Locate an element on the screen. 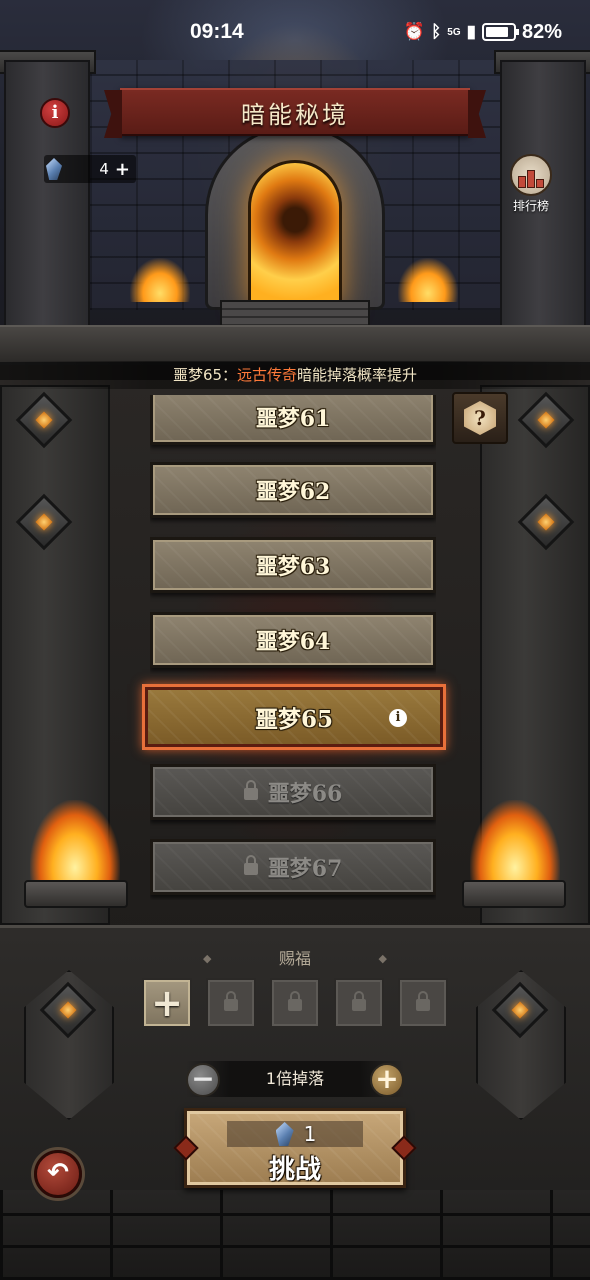 This screenshot has width=590, height=1280. currency-counter: 4 + is located at coordinates (90, 169).